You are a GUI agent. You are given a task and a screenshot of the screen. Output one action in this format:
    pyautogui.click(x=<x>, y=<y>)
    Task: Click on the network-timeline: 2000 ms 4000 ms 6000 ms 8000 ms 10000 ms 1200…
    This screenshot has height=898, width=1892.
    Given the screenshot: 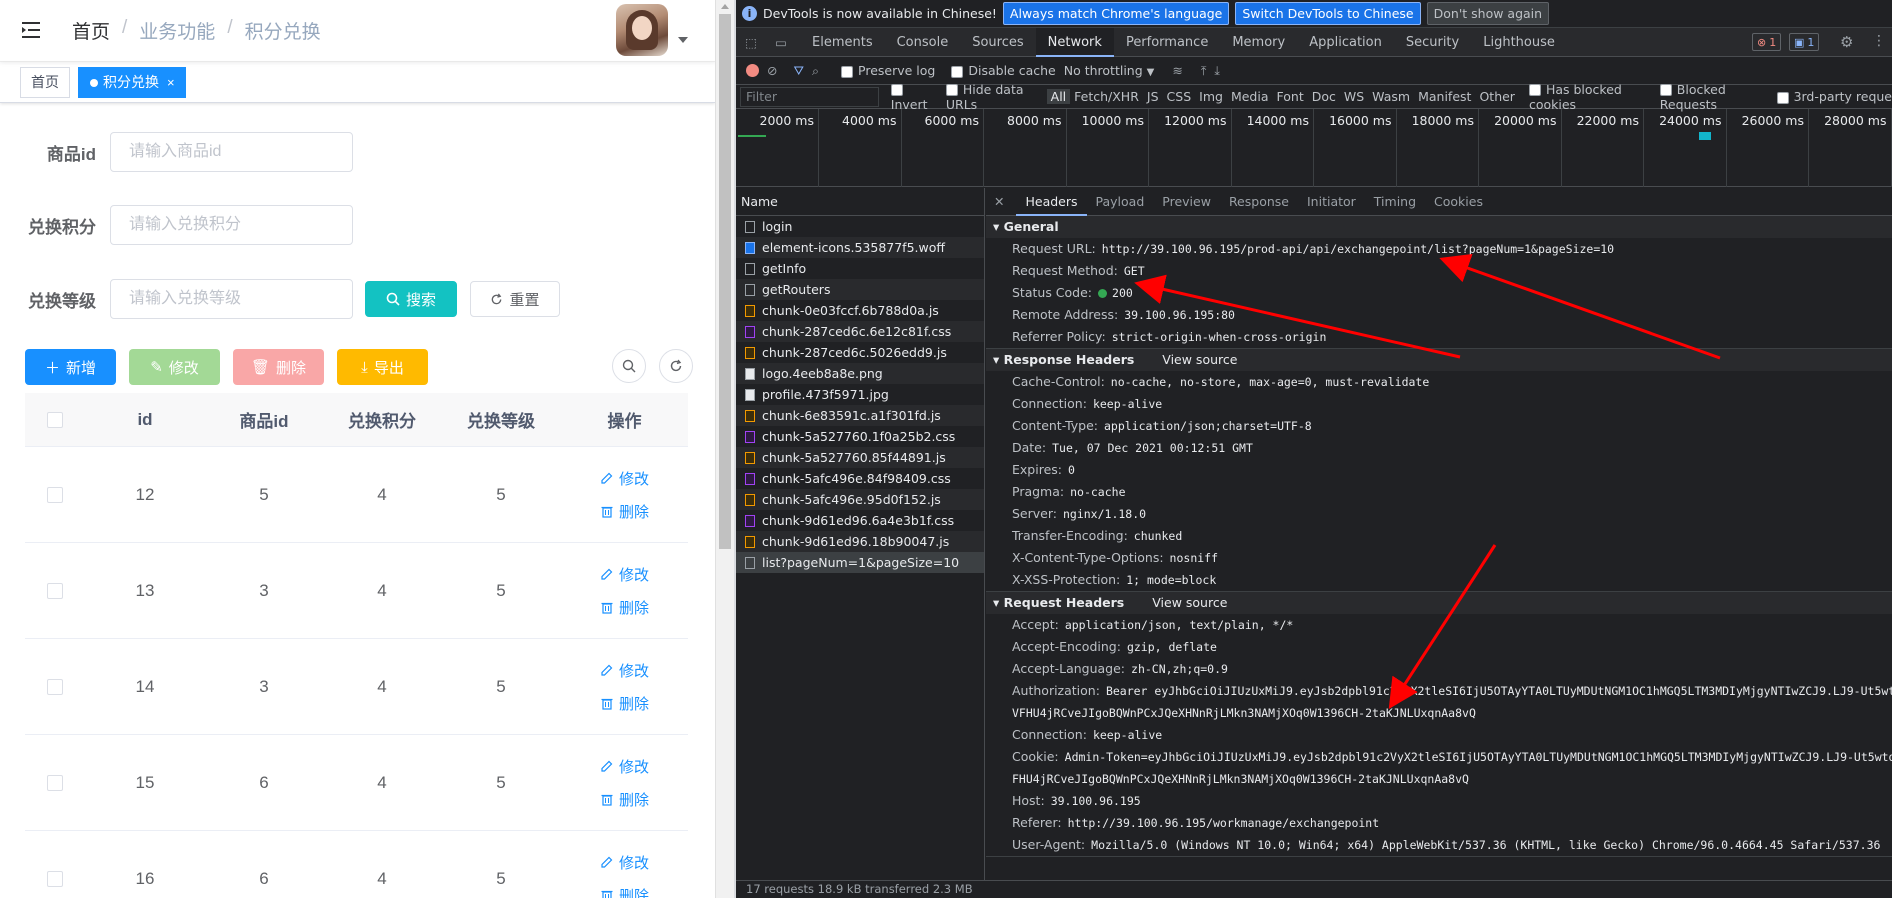 What is the action you would take?
    pyautogui.click(x=1314, y=148)
    